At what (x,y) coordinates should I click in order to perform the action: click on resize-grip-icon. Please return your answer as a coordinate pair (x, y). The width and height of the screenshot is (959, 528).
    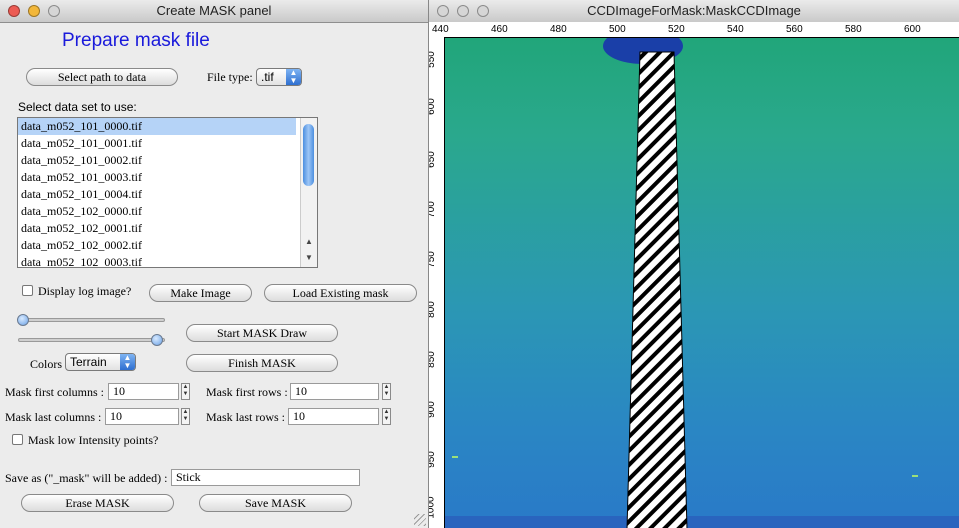
    Looking at the image, I should click on (420, 520).